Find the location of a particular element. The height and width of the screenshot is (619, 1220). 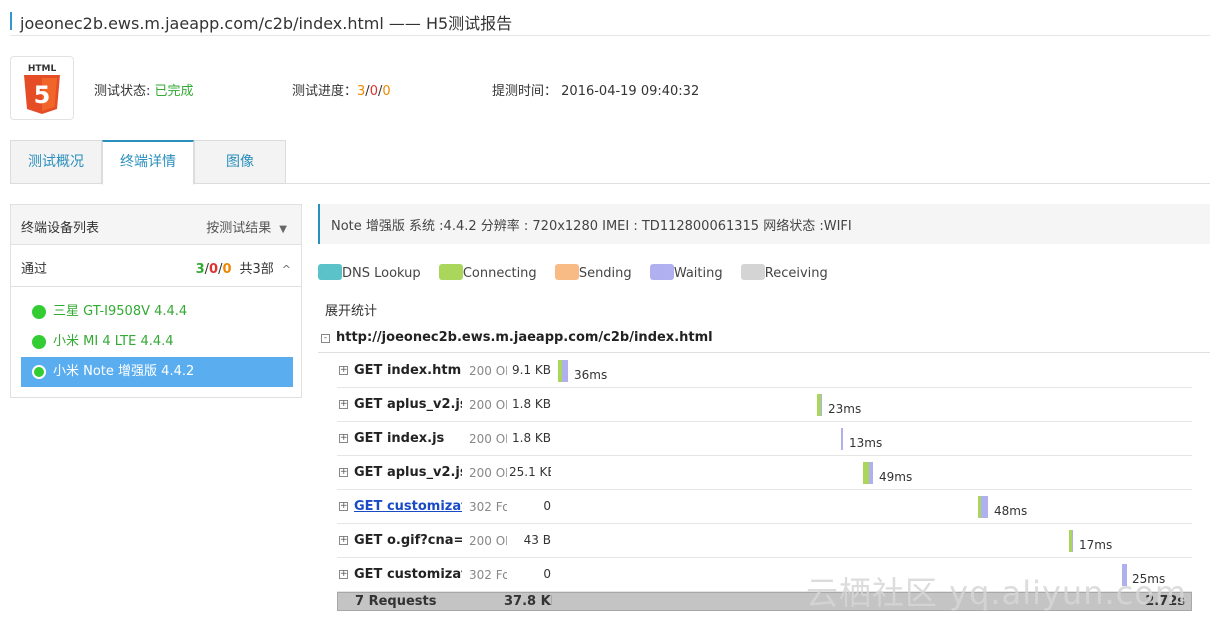

pass-group-counts: 3/0/0 共3部 ^ is located at coordinates (243, 267).